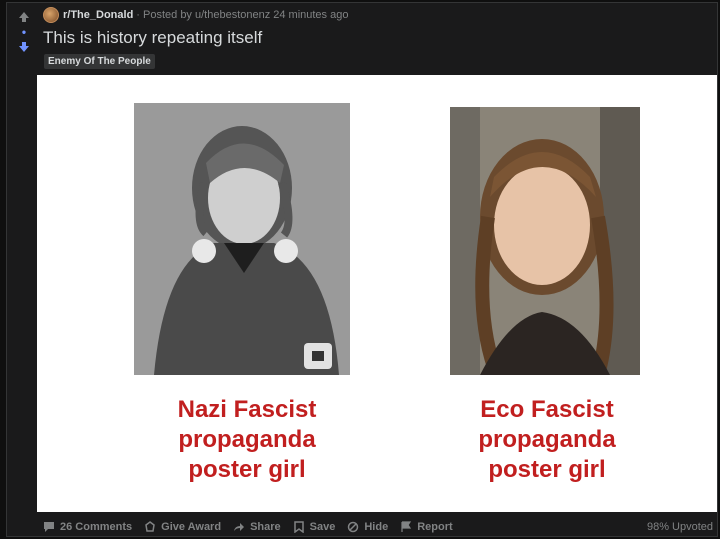  I want to click on right-caption-line: poster girl, so click(547, 469).